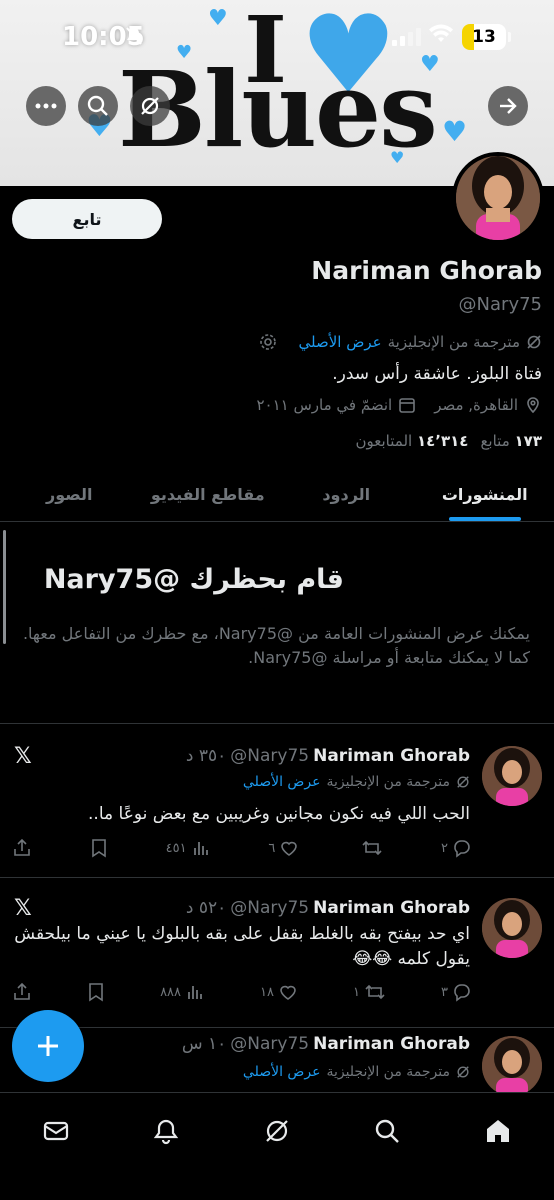 The height and width of the screenshot is (1200, 554). I want to click on followers-link: ١٤٬٣١٤ المتابعون, so click(412, 441).